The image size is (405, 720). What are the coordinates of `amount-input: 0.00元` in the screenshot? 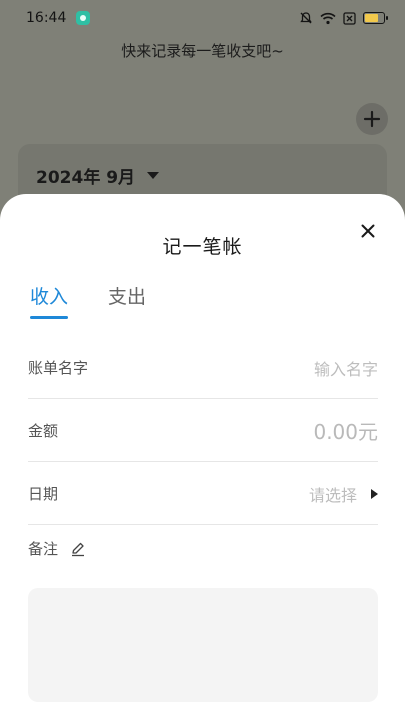 It's located at (345, 430).